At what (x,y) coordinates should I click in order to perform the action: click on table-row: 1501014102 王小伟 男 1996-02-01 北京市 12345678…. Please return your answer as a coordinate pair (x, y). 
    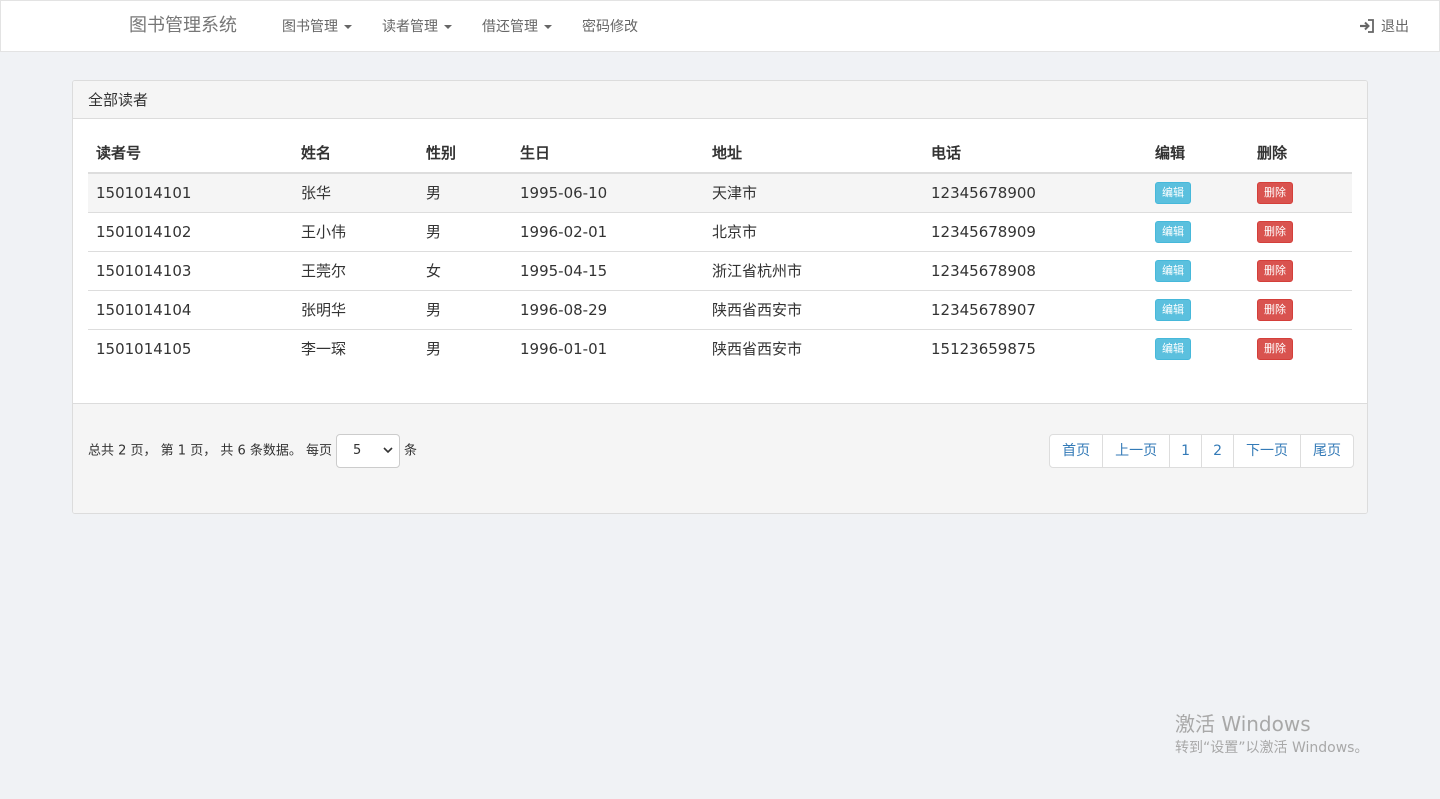
    Looking at the image, I should click on (720, 232).